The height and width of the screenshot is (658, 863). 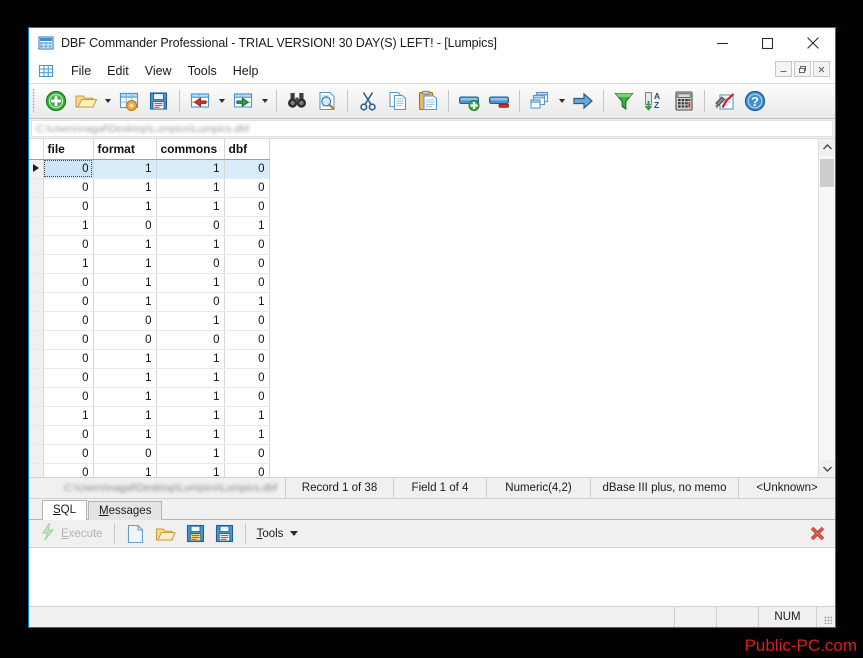 I want to click on floppy-save-as-icon, so click(x=224, y=534).